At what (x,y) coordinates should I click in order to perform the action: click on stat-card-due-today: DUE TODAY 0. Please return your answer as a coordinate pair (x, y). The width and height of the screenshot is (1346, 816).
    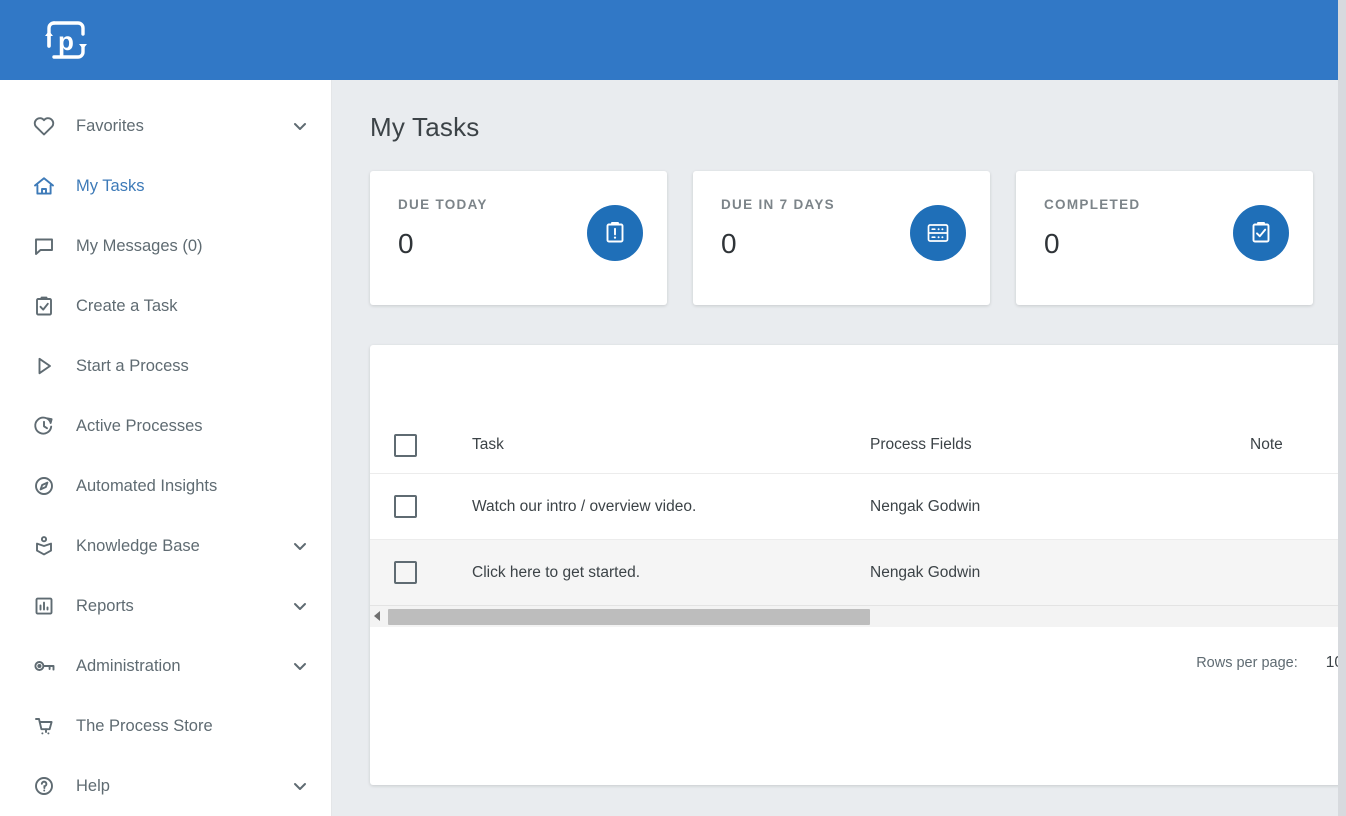
    Looking at the image, I should click on (518, 238).